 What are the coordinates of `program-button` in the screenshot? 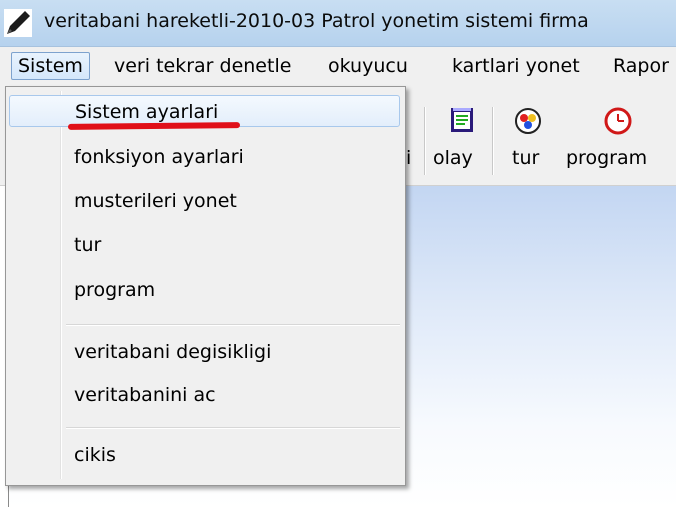 It's located at (612, 123).